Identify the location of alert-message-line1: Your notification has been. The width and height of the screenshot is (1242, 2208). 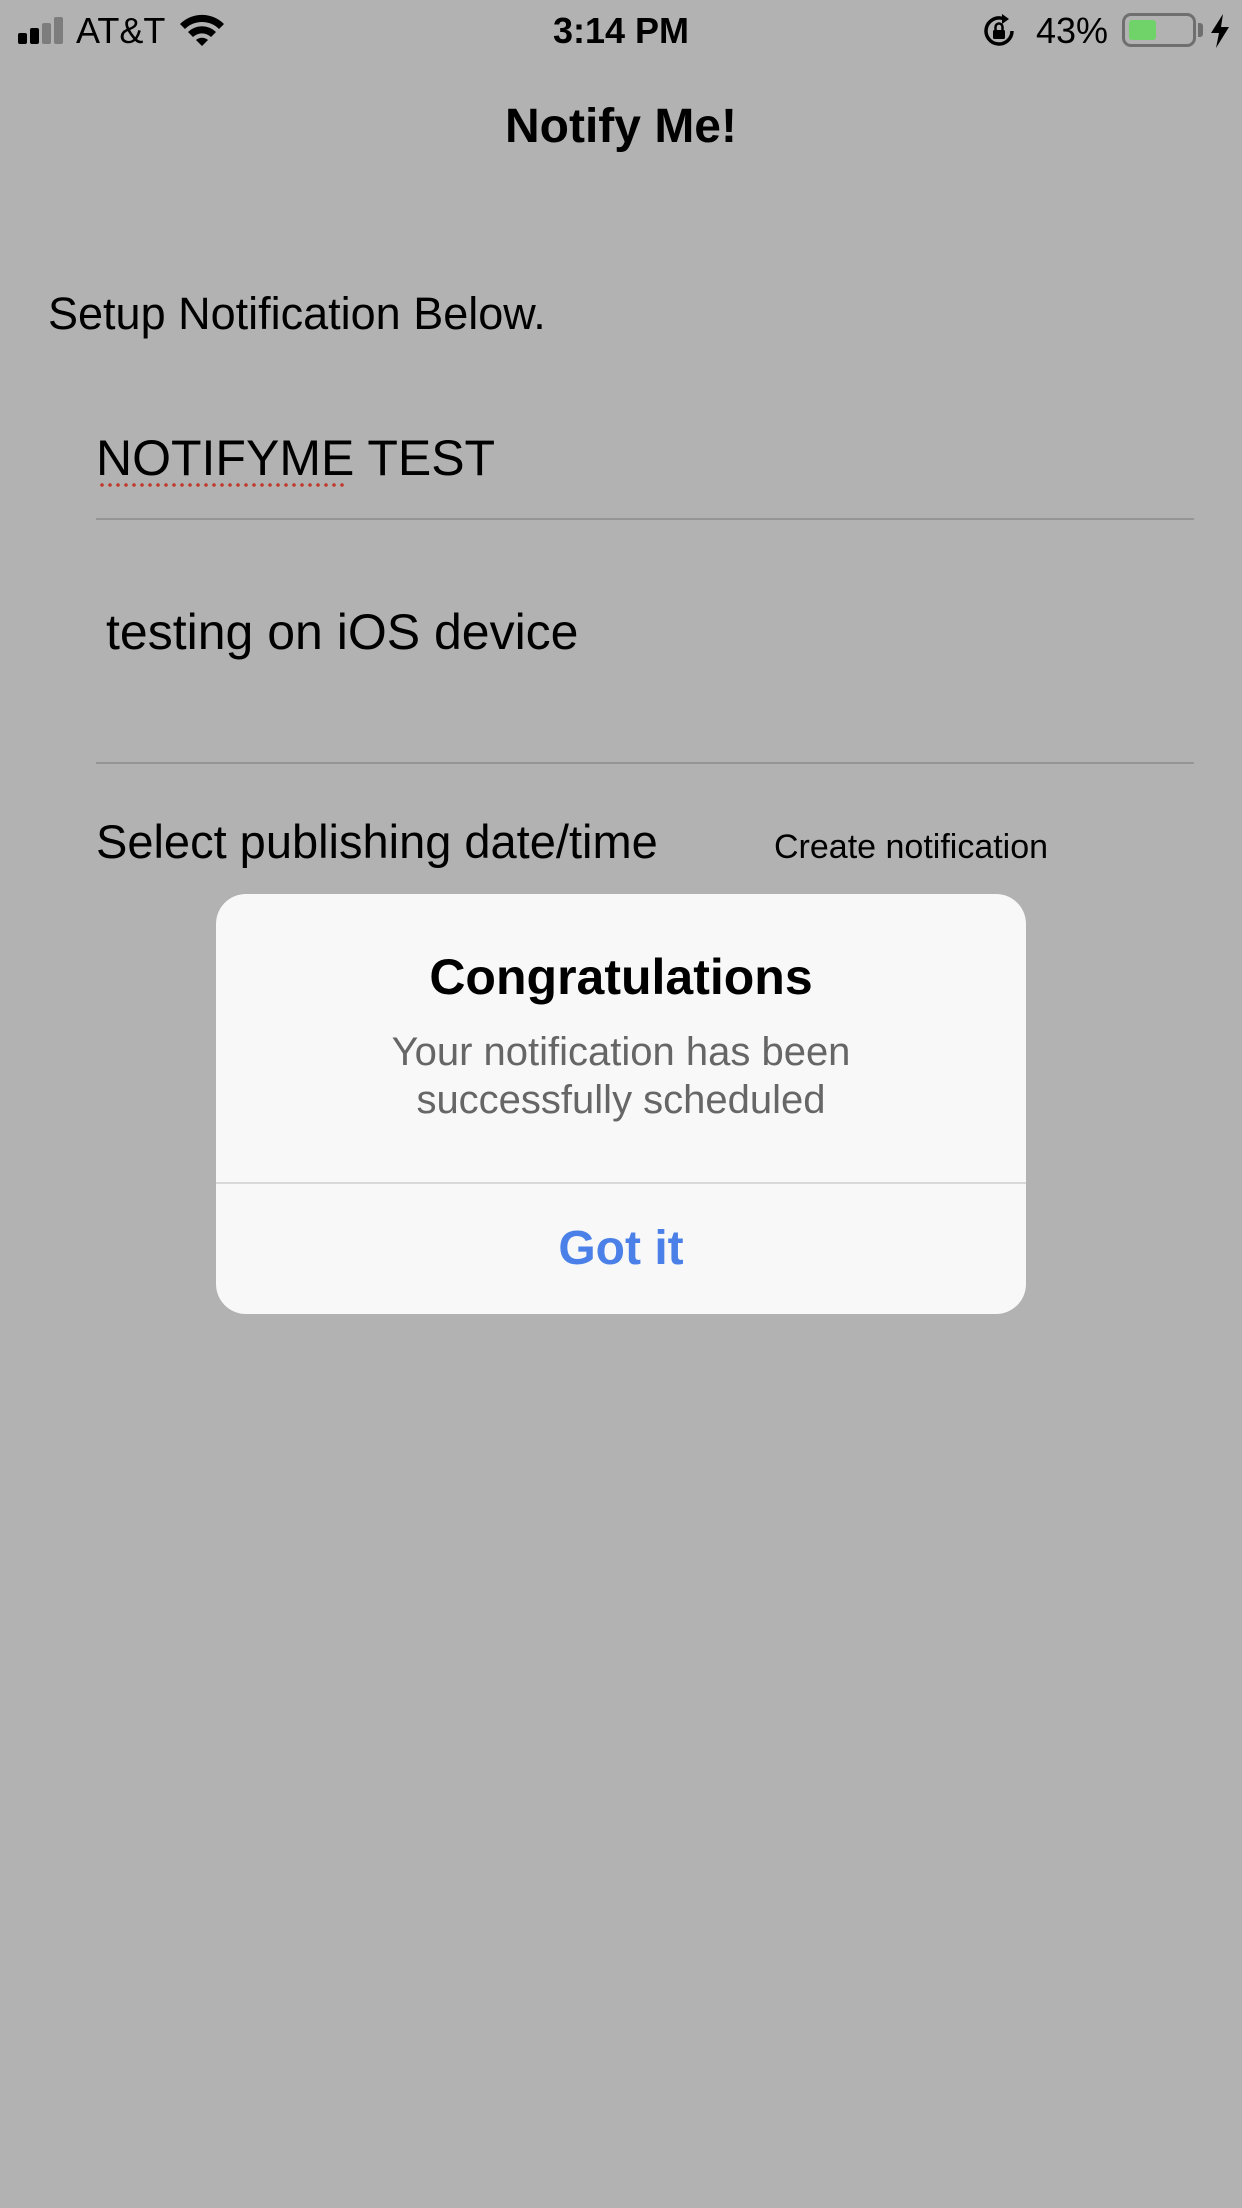
(621, 1052).